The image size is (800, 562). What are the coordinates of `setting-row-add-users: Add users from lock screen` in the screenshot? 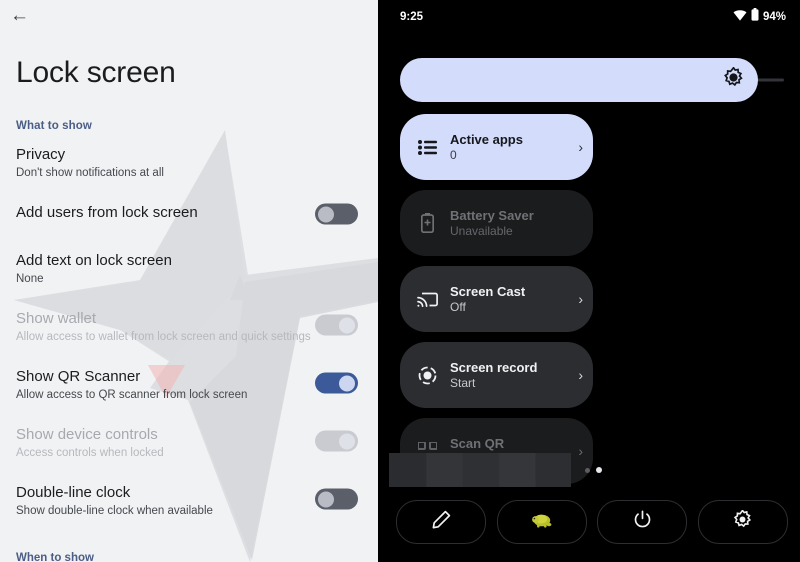 It's located at (189, 214).